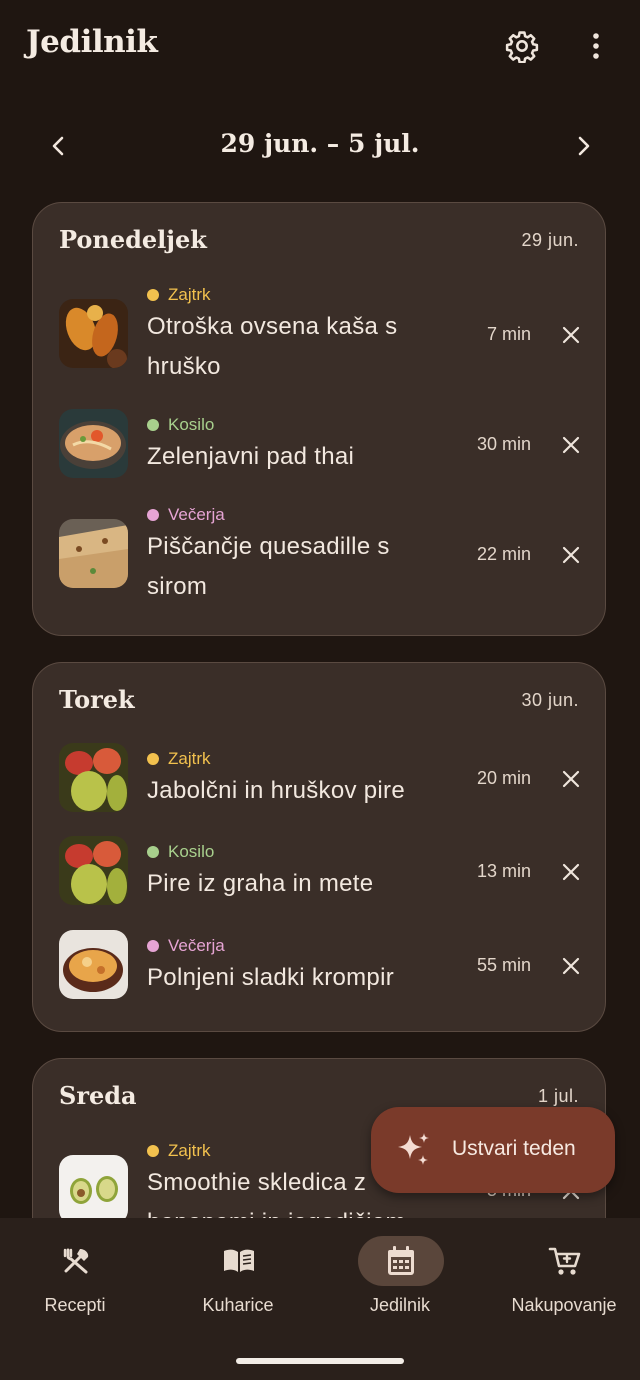 This screenshot has height=1380, width=640. Describe the element at coordinates (320, 1361) in the screenshot. I see `home-indicator` at that location.